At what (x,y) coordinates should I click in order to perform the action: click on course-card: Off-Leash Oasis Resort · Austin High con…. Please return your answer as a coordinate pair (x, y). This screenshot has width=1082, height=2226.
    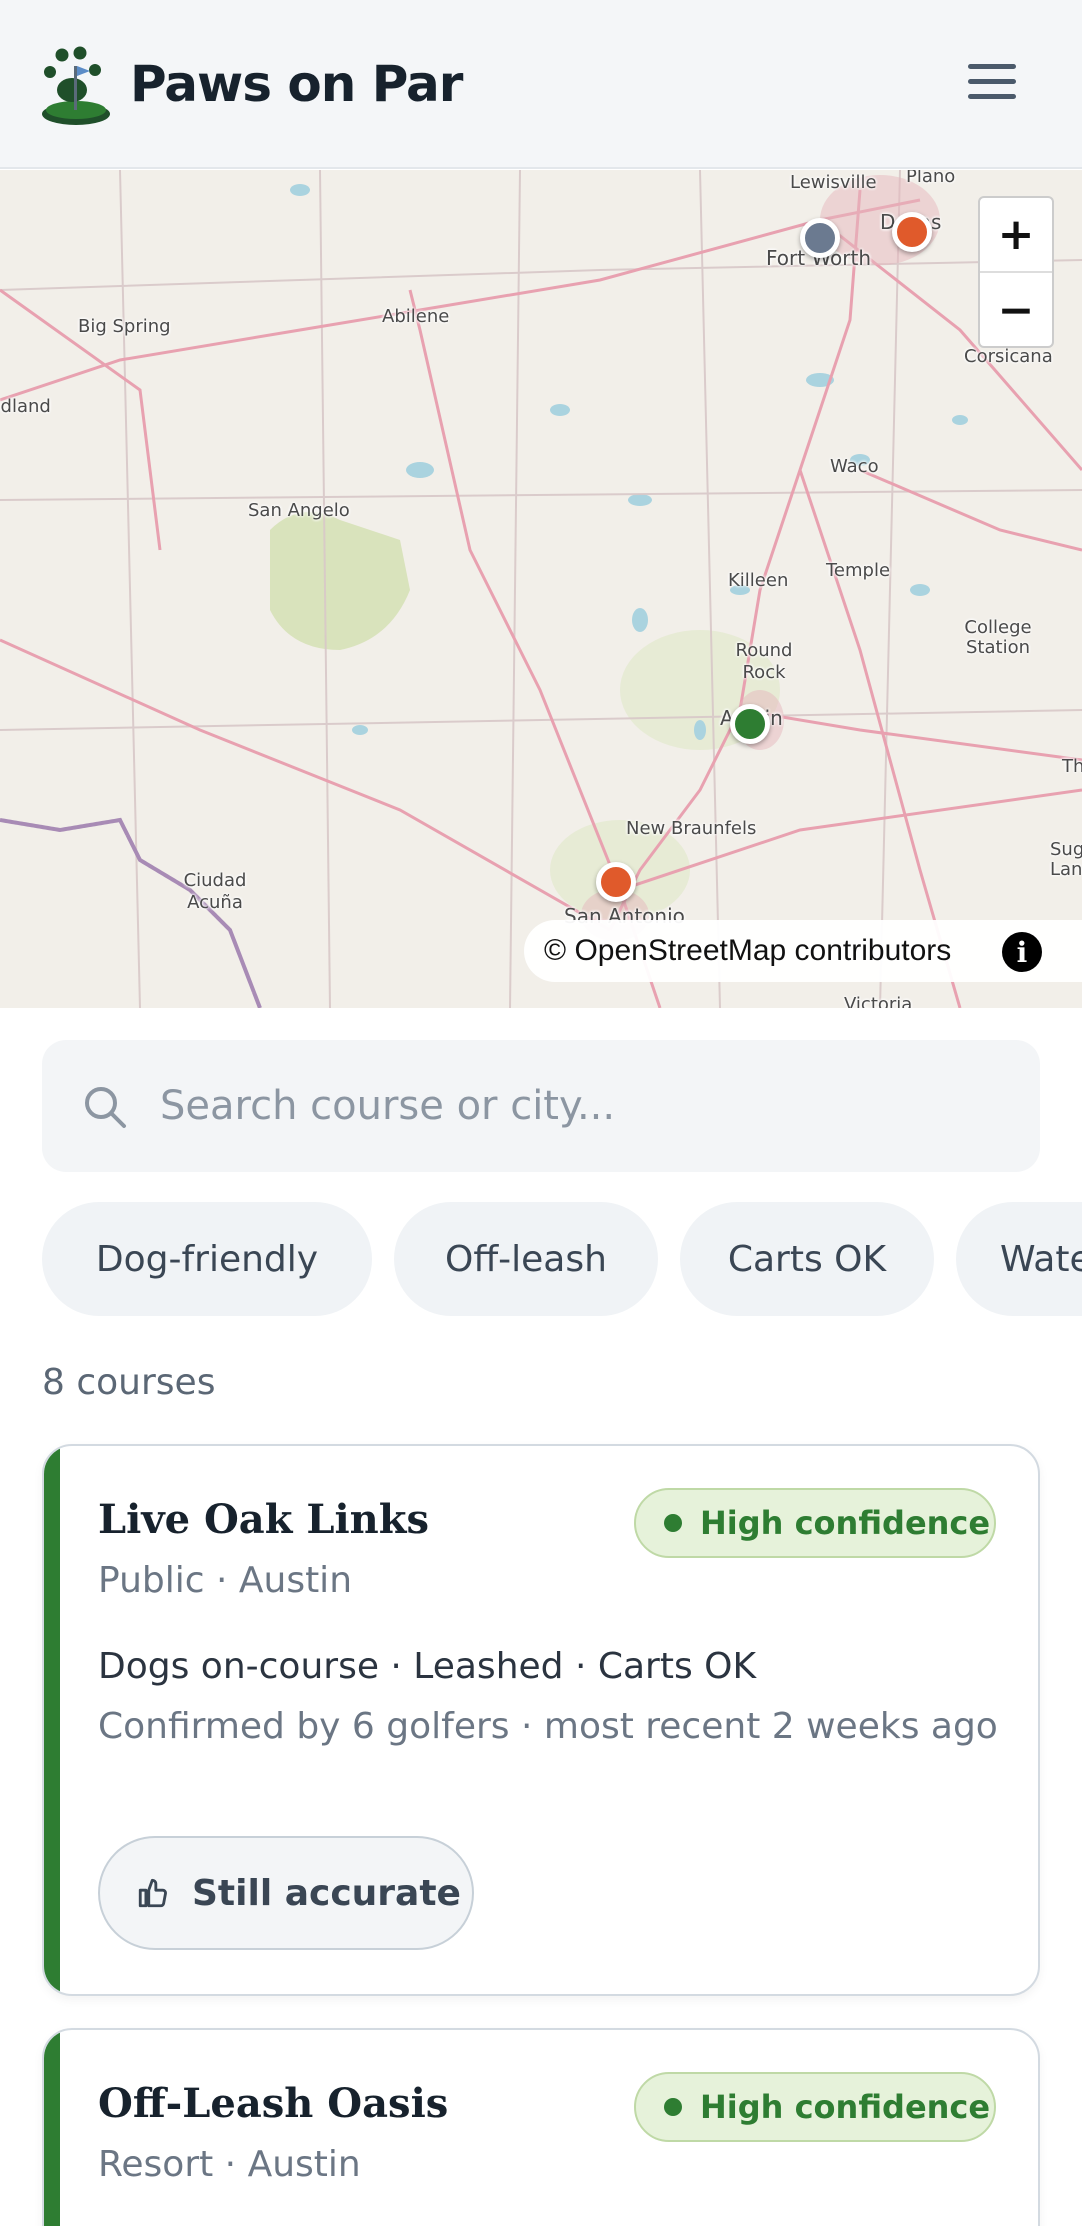
    Looking at the image, I should click on (541, 2127).